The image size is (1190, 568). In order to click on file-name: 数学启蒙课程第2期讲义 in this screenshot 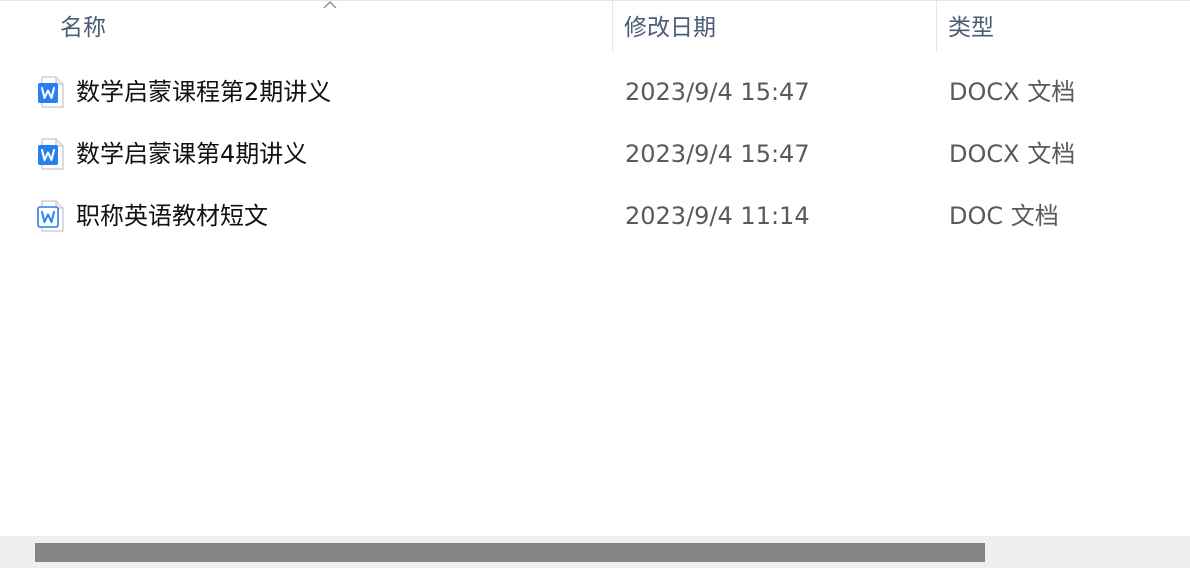, I will do `click(204, 92)`.